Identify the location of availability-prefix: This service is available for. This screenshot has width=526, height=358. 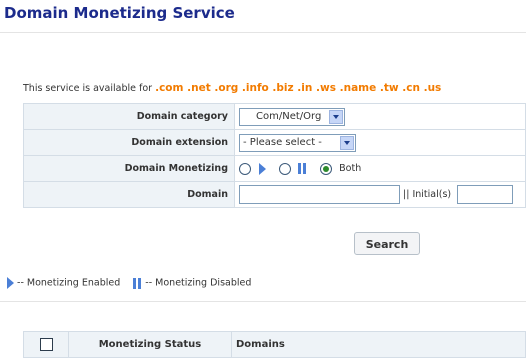
(88, 88).